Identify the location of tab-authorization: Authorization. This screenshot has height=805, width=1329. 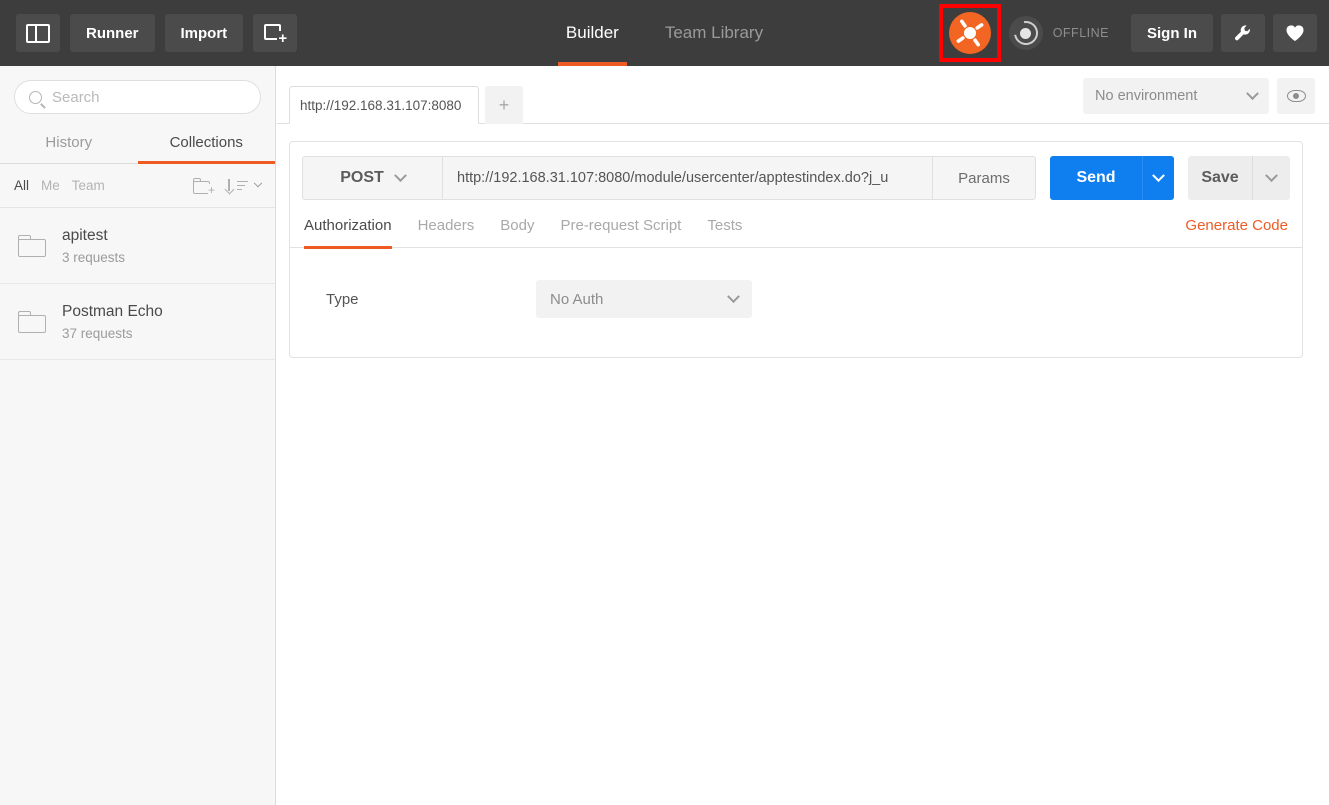
(348, 226).